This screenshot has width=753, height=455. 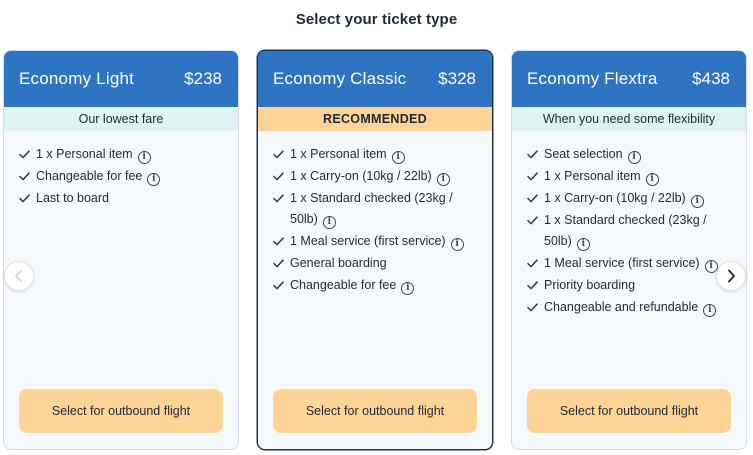 I want to click on feature-item: Priority boarding, so click(x=630, y=285).